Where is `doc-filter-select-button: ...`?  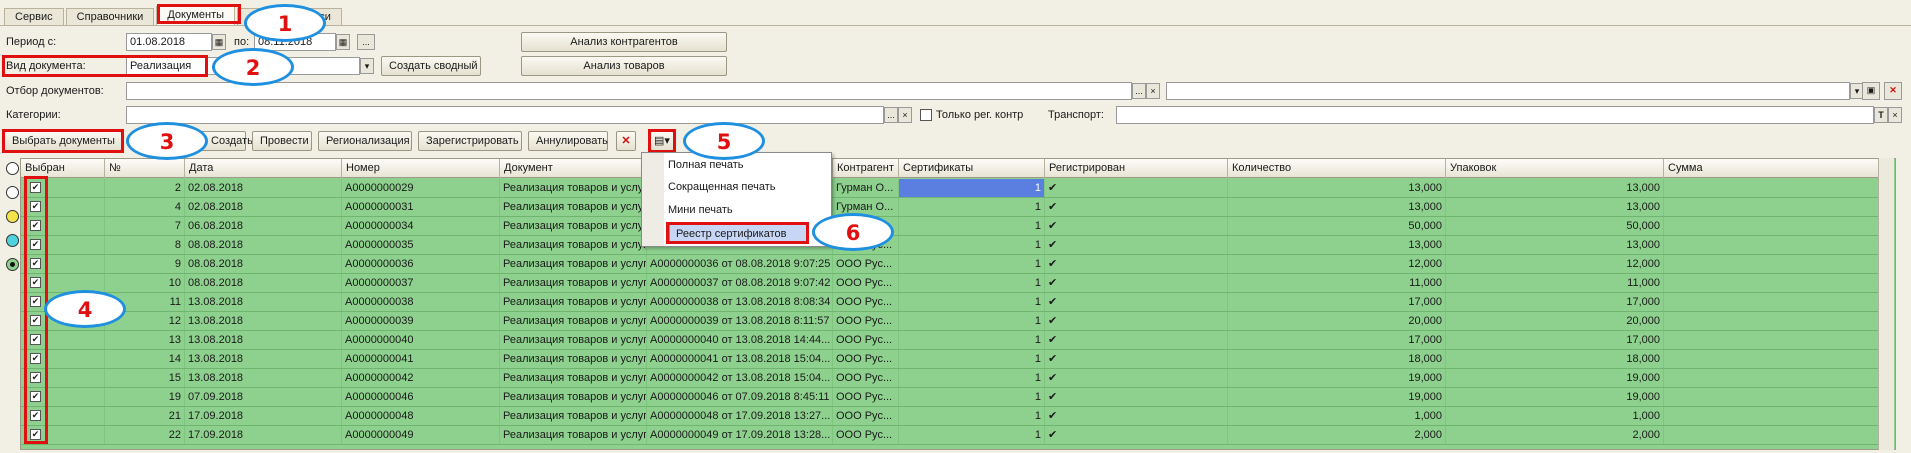
doc-filter-select-button: ... is located at coordinates (1139, 91).